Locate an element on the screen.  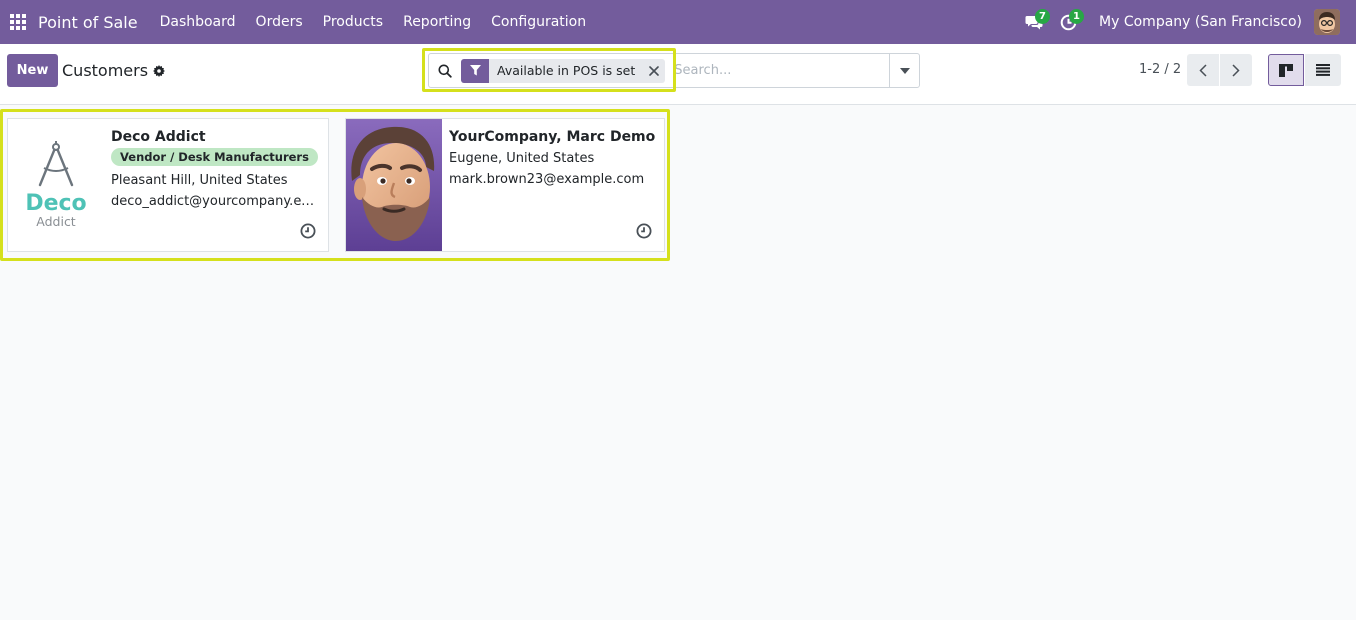
kanban-view-button is located at coordinates (1286, 70).